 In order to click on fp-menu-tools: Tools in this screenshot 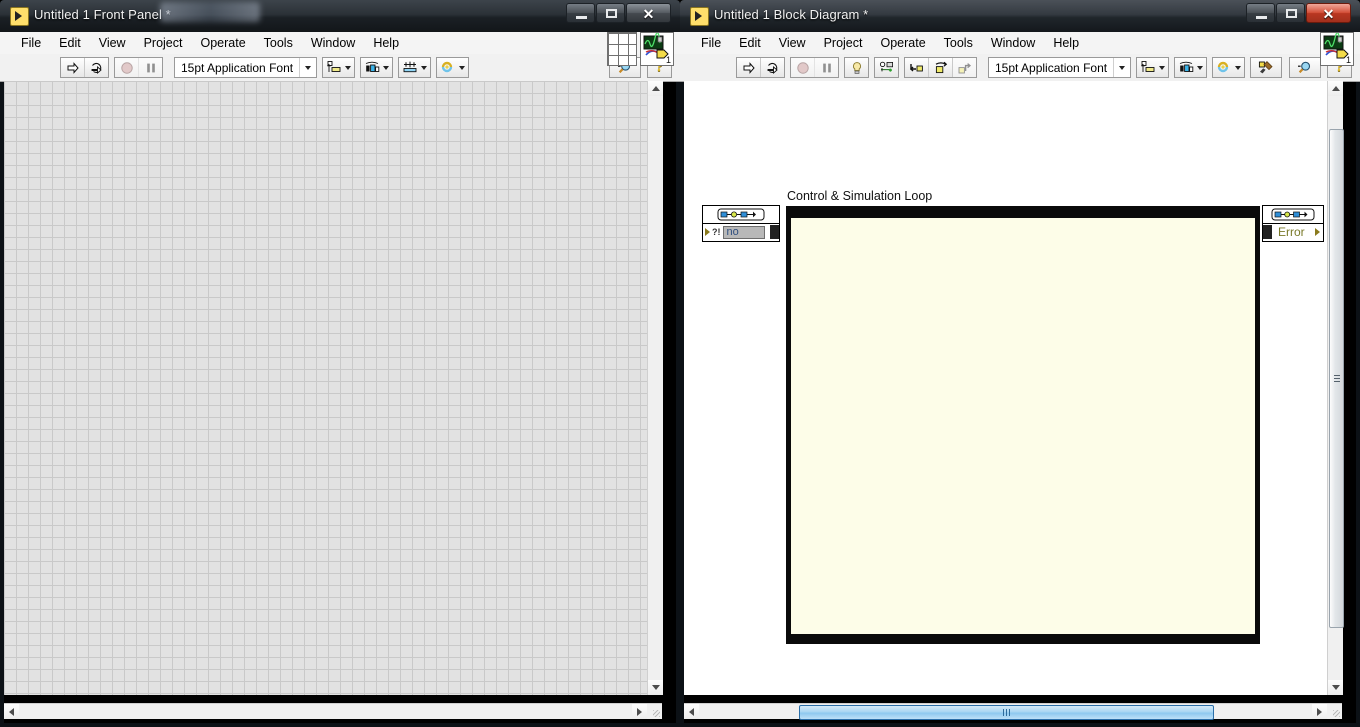, I will do `click(278, 43)`.